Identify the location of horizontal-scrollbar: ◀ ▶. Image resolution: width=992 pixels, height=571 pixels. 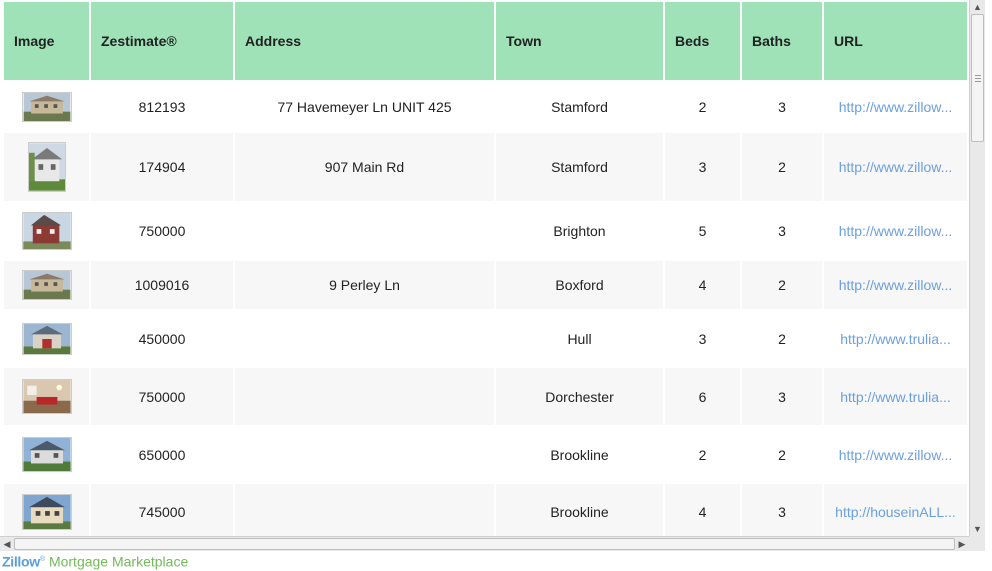
(484, 543).